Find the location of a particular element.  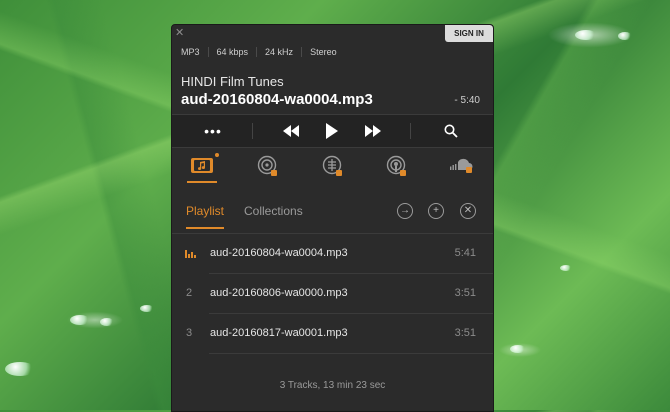

track-name: aud-20160817-wa0001.mp3 is located at coordinates (279, 333).